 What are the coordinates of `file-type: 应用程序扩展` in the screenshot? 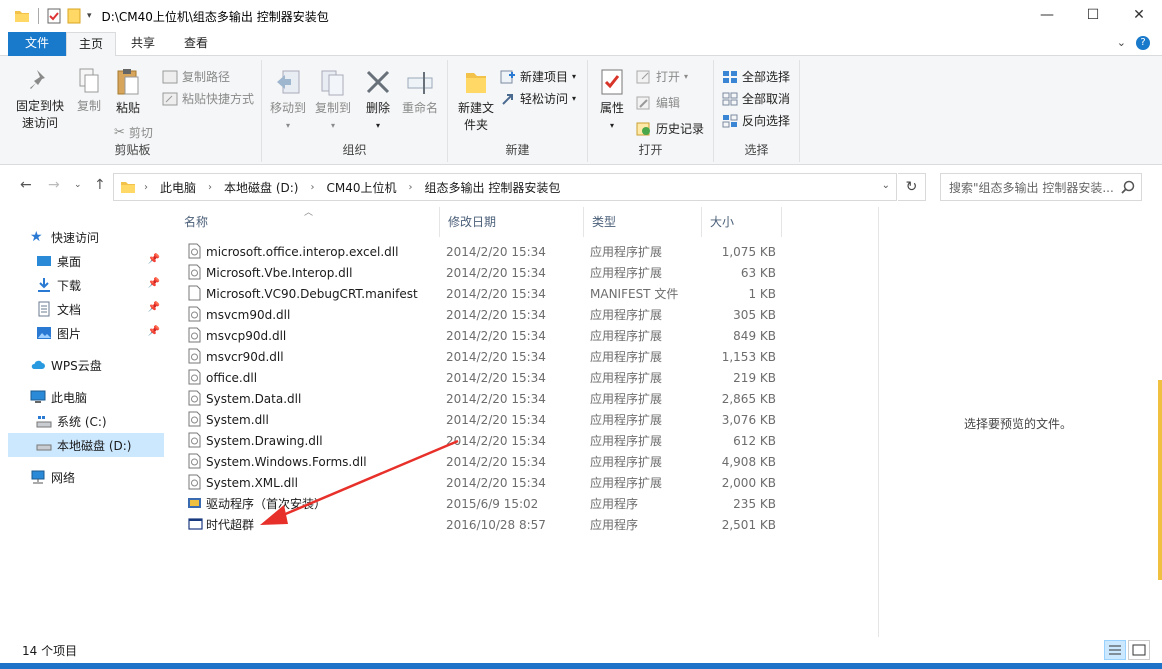 It's located at (626, 336).